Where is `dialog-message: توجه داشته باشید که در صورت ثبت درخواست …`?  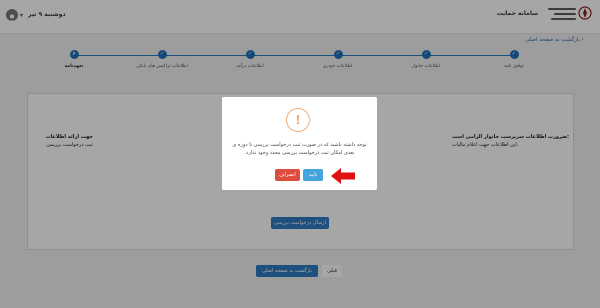
dialog-message: توجه داشته باشید که در صورت ثبت درخواست … is located at coordinates (299, 149).